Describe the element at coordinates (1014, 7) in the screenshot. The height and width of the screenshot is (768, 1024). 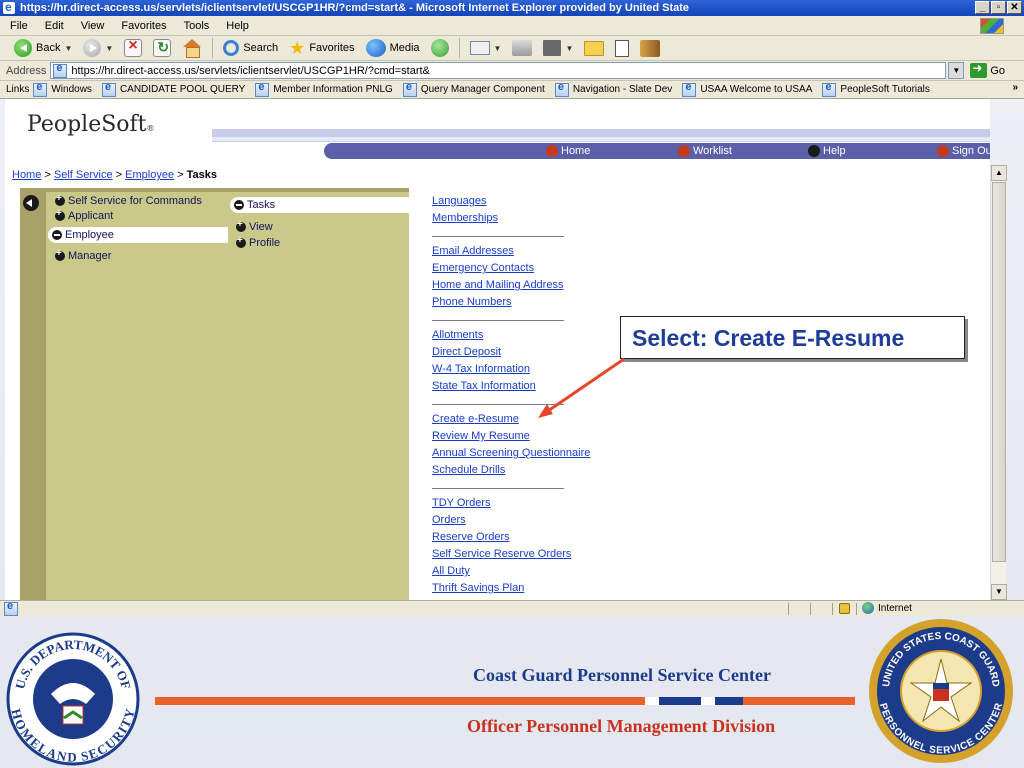
I see `close-button: ✕` at that location.